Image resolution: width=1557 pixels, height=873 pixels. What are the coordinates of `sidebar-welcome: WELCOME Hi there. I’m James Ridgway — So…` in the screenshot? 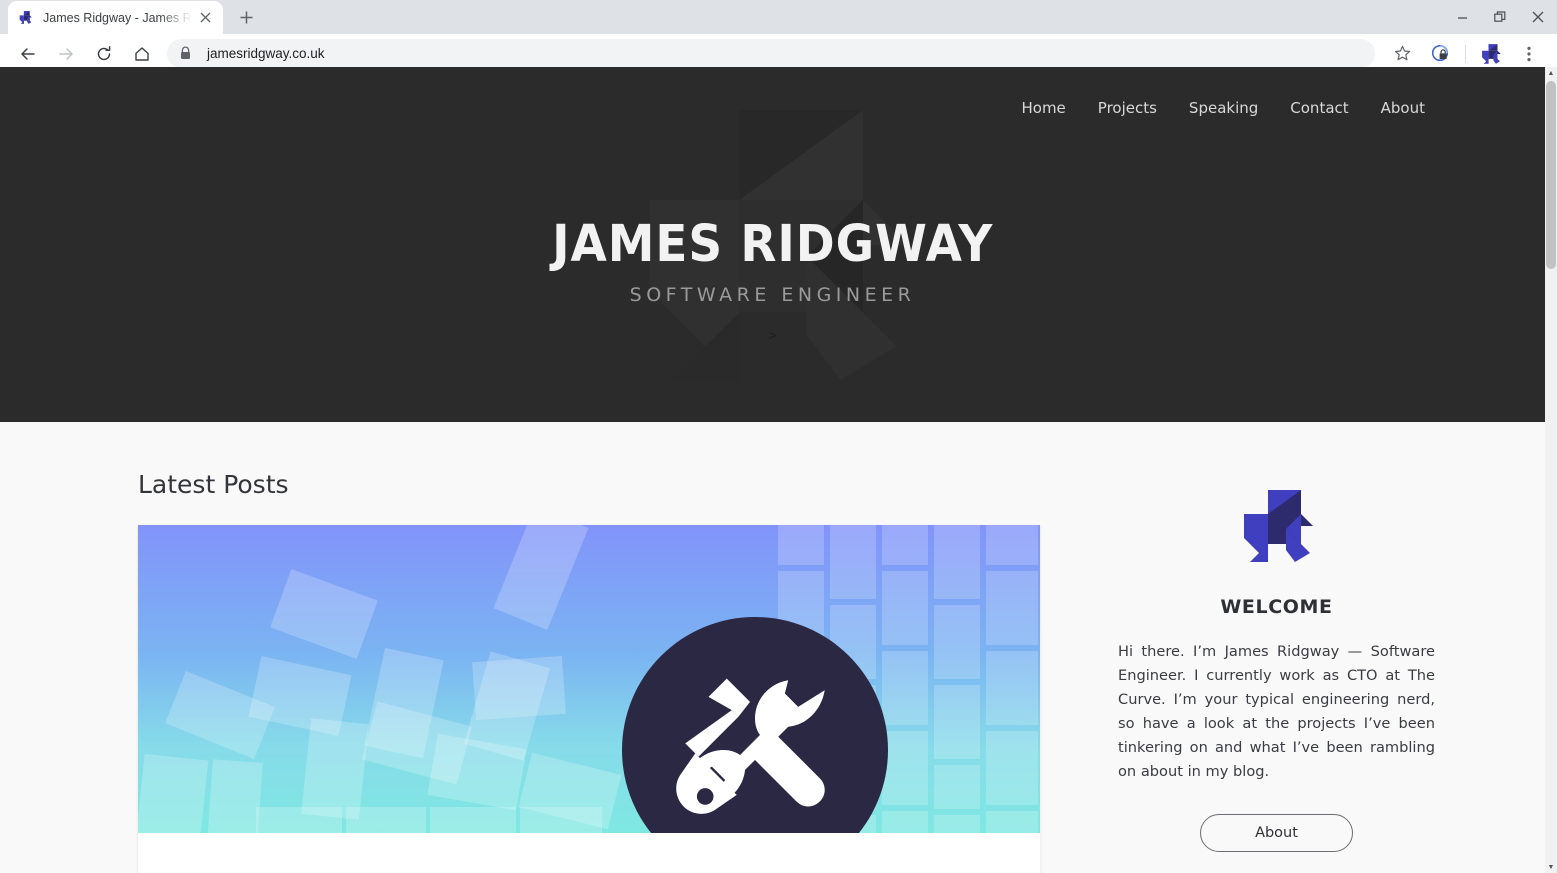 It's located at (1276, 671).